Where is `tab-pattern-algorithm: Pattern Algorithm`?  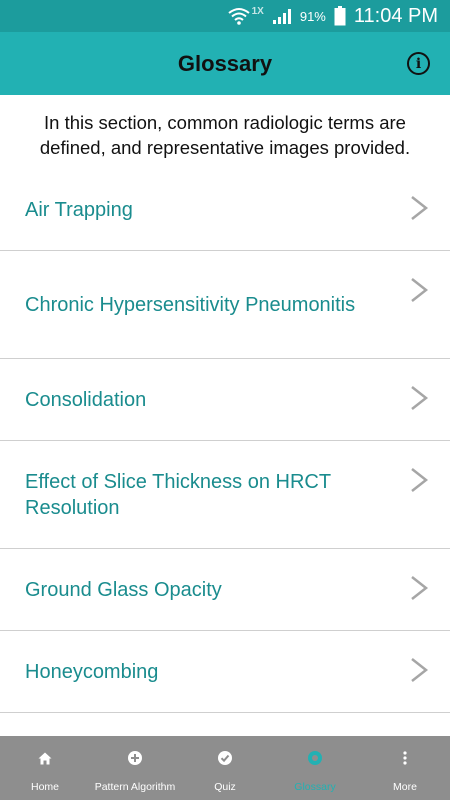 tab-pattern-algorithm: Pattern Algorithm is located at coordinates (135, 768).